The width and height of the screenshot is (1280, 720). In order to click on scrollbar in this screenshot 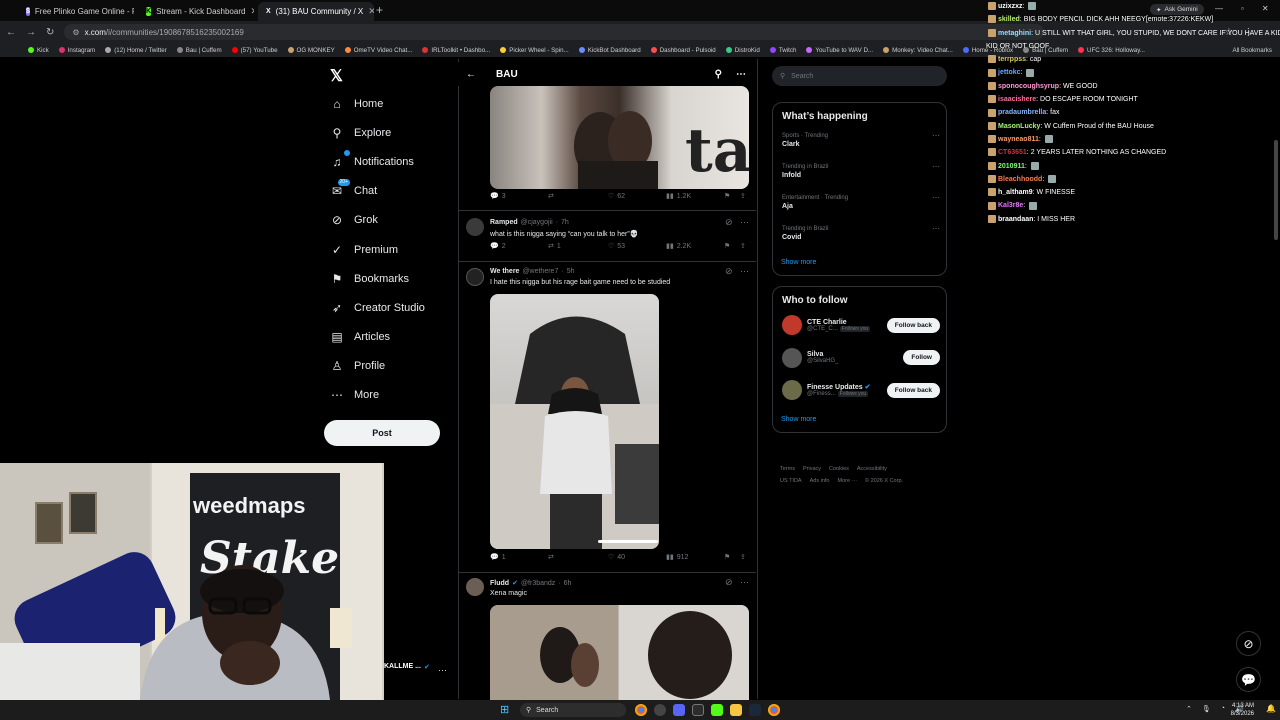, I will do `click(1276, 190)`.